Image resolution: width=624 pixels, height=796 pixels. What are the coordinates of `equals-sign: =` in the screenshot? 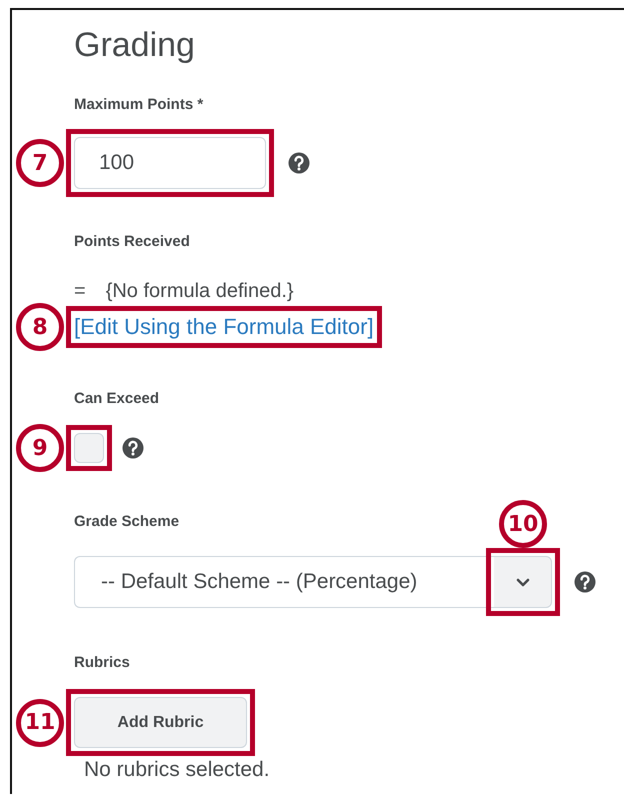 It's located at (80, 291).